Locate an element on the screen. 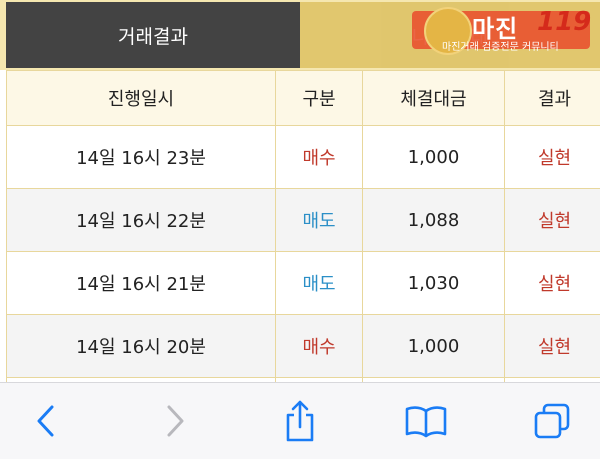  table-row: 14일 16시 23분 매수 1,000 실현 is located at coordinates (303, 157).